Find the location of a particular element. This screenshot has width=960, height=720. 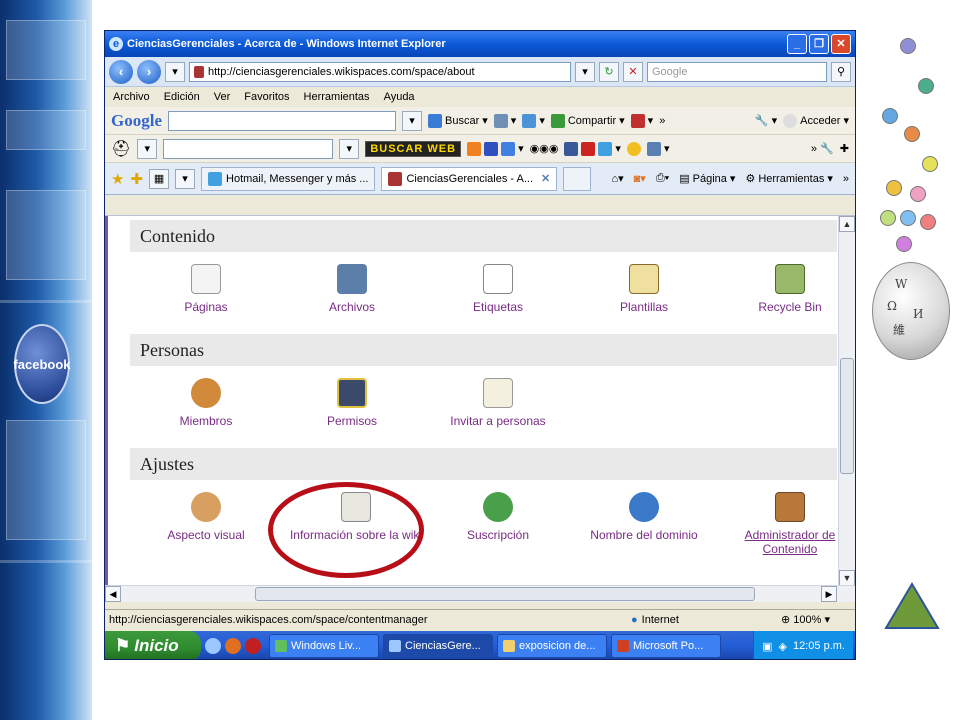

zoom-control: ⊕ 100% ▾ is located at coordinates (816, 619).